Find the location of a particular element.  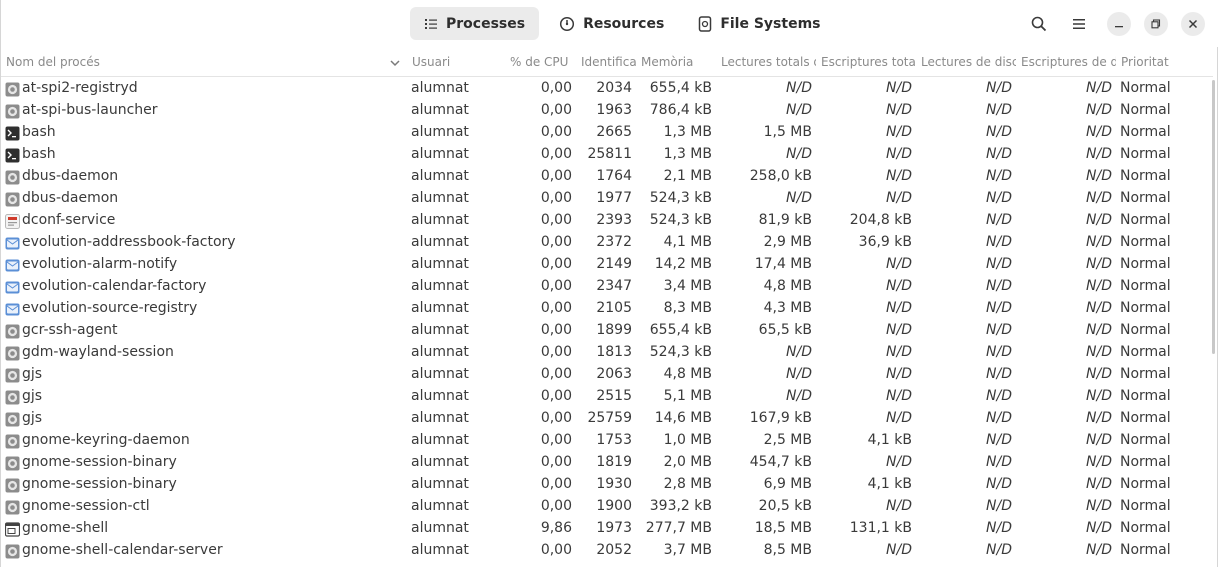

column-header-memory: Memòria is located at coordinates (678, 62).